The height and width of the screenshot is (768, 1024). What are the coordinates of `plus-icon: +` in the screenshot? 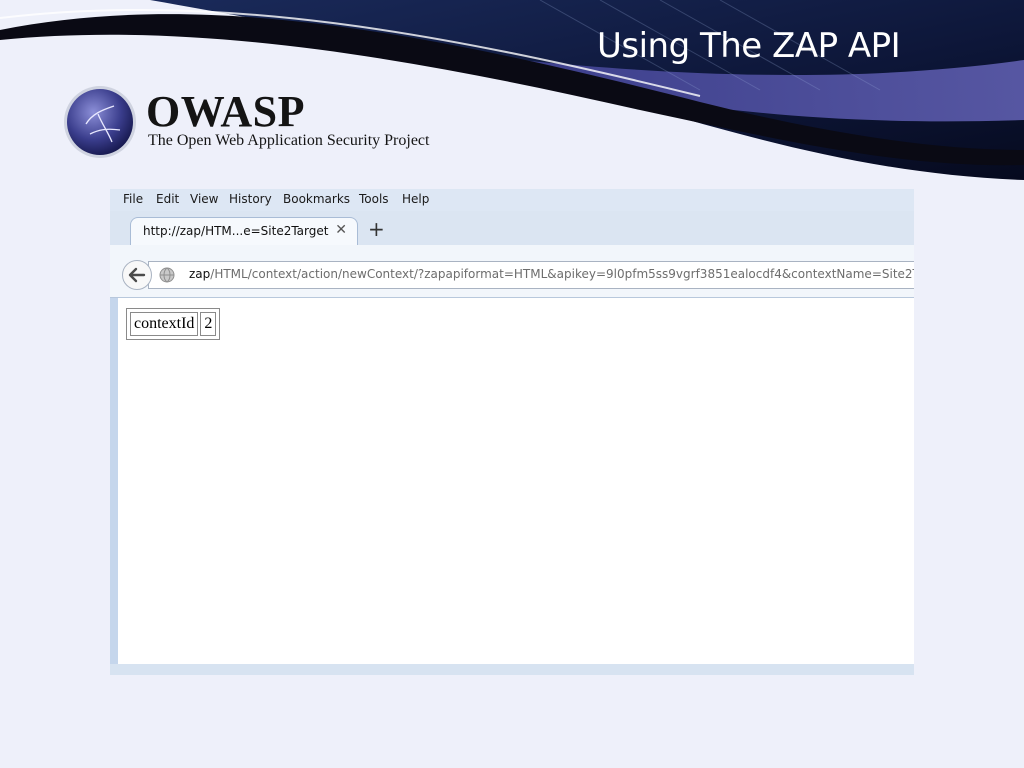 It's located at (376, 229).